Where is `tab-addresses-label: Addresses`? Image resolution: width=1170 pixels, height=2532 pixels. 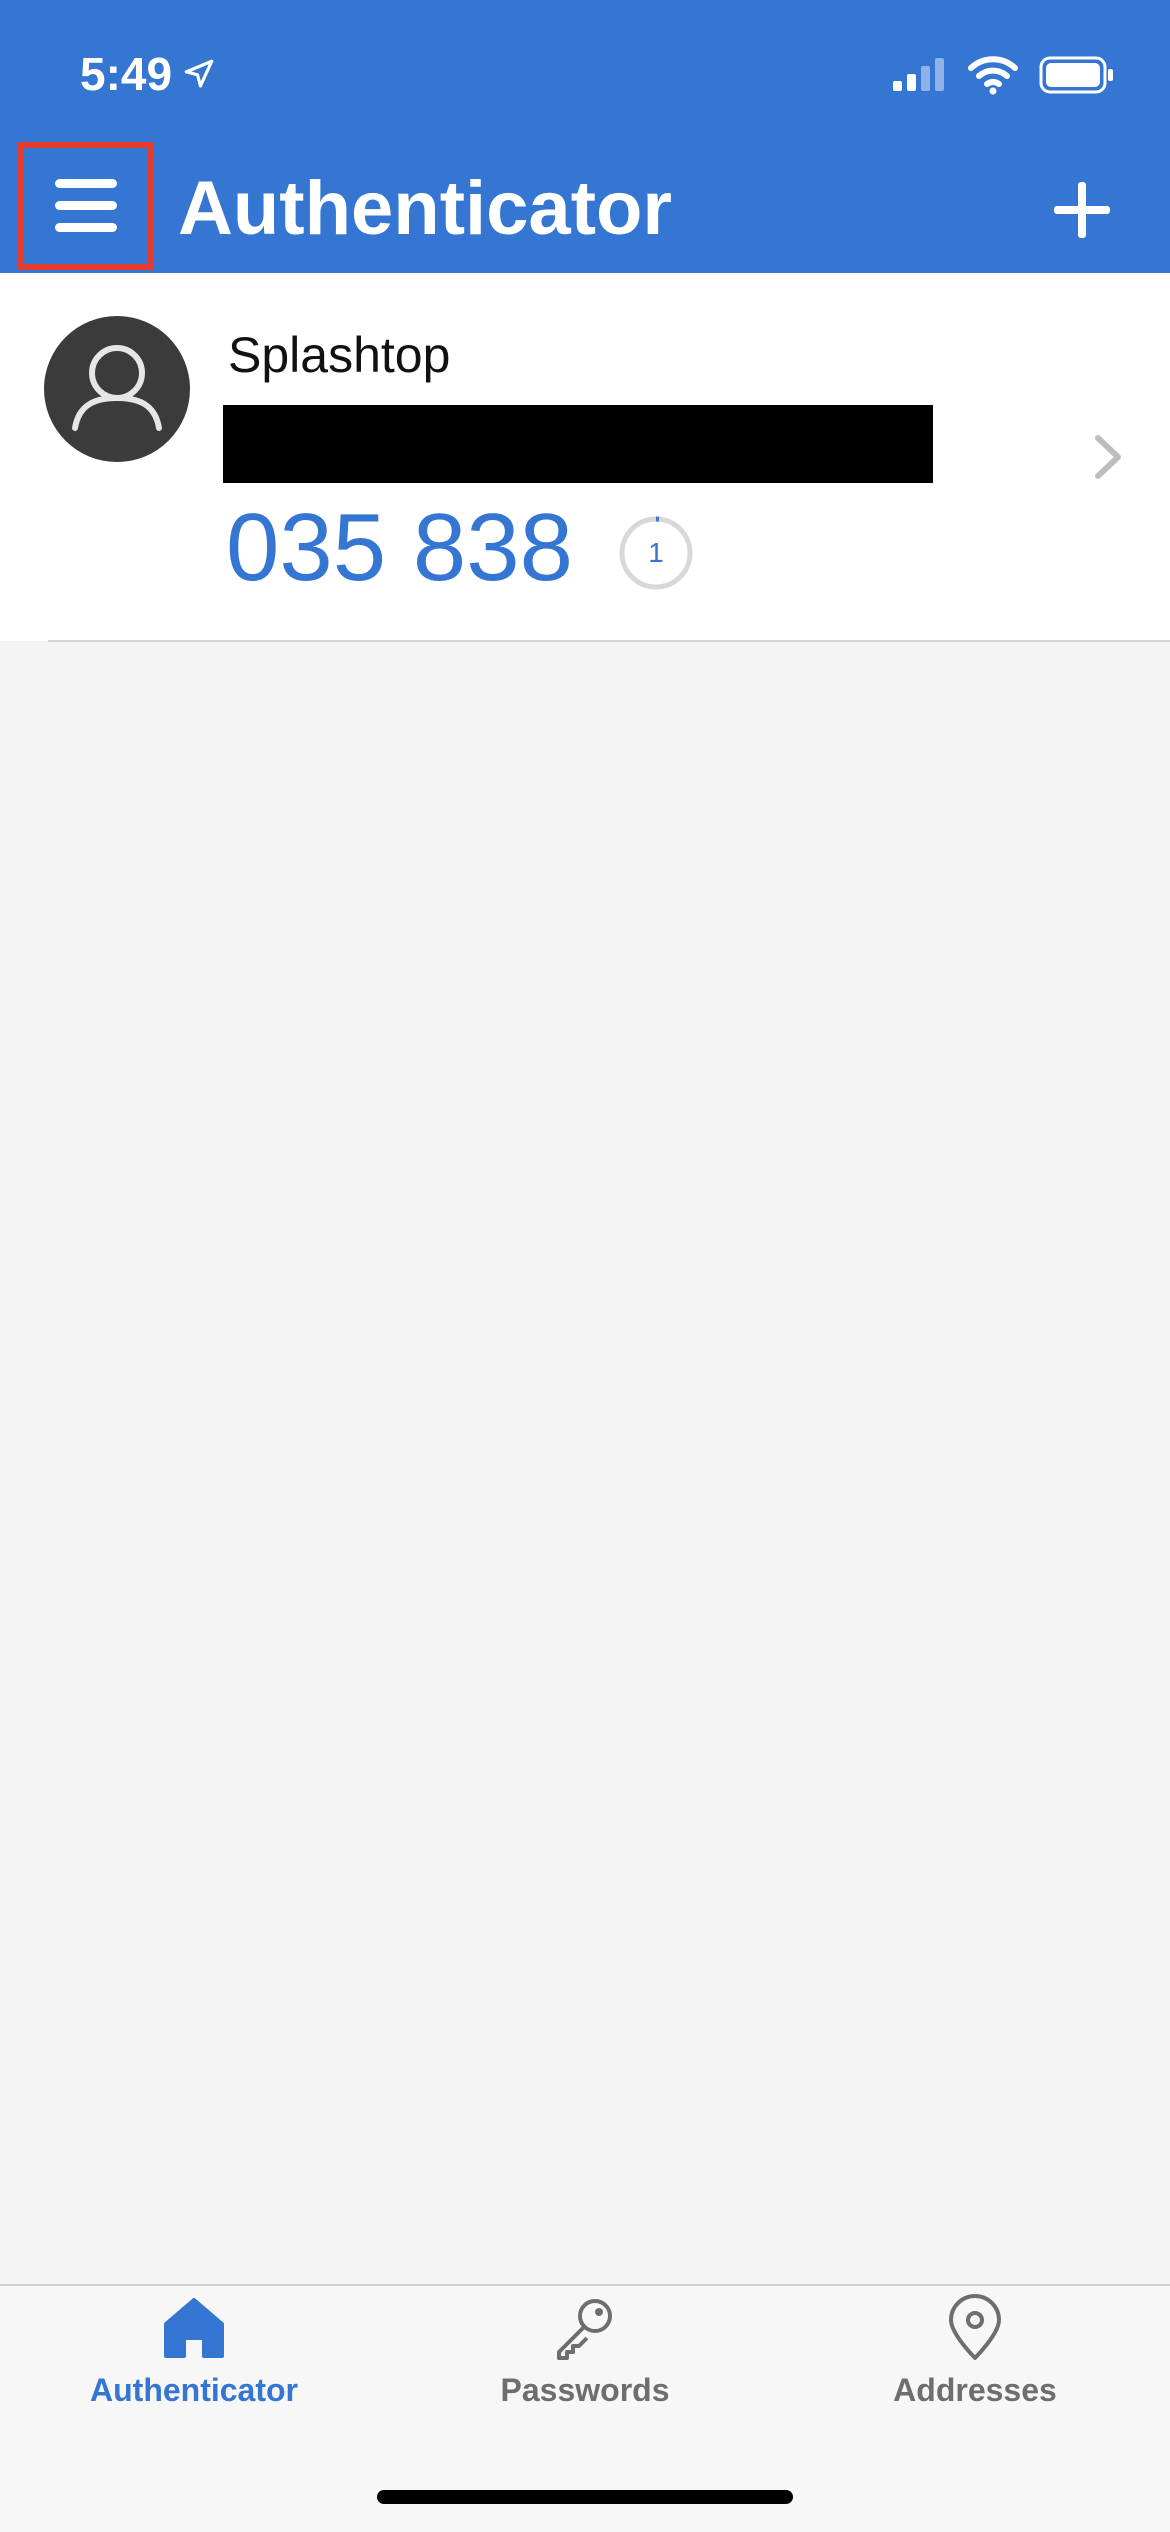
tab-addresses-label: Addresses is located at coordinates (975, 2390).